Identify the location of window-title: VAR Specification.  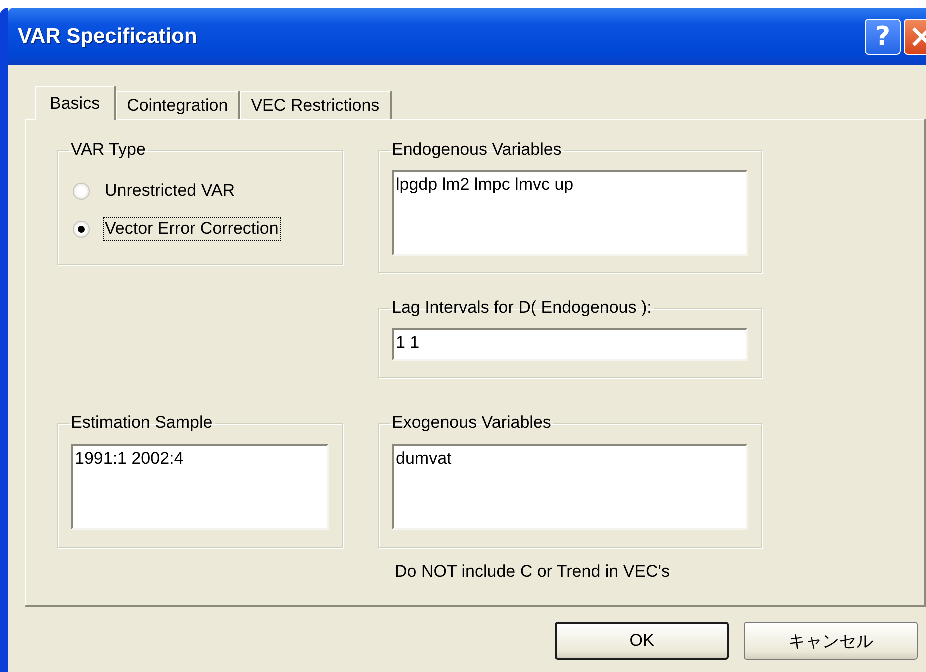
(107, 36).